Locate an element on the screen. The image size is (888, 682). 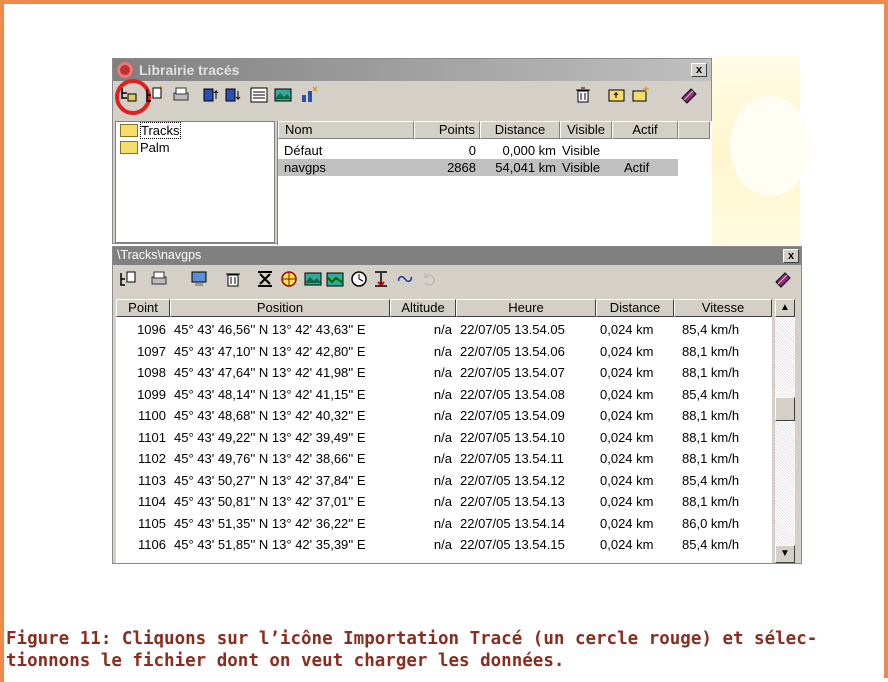
track-row: Défaut 0 0,000 km Visible is located at coordinates (478, 150).